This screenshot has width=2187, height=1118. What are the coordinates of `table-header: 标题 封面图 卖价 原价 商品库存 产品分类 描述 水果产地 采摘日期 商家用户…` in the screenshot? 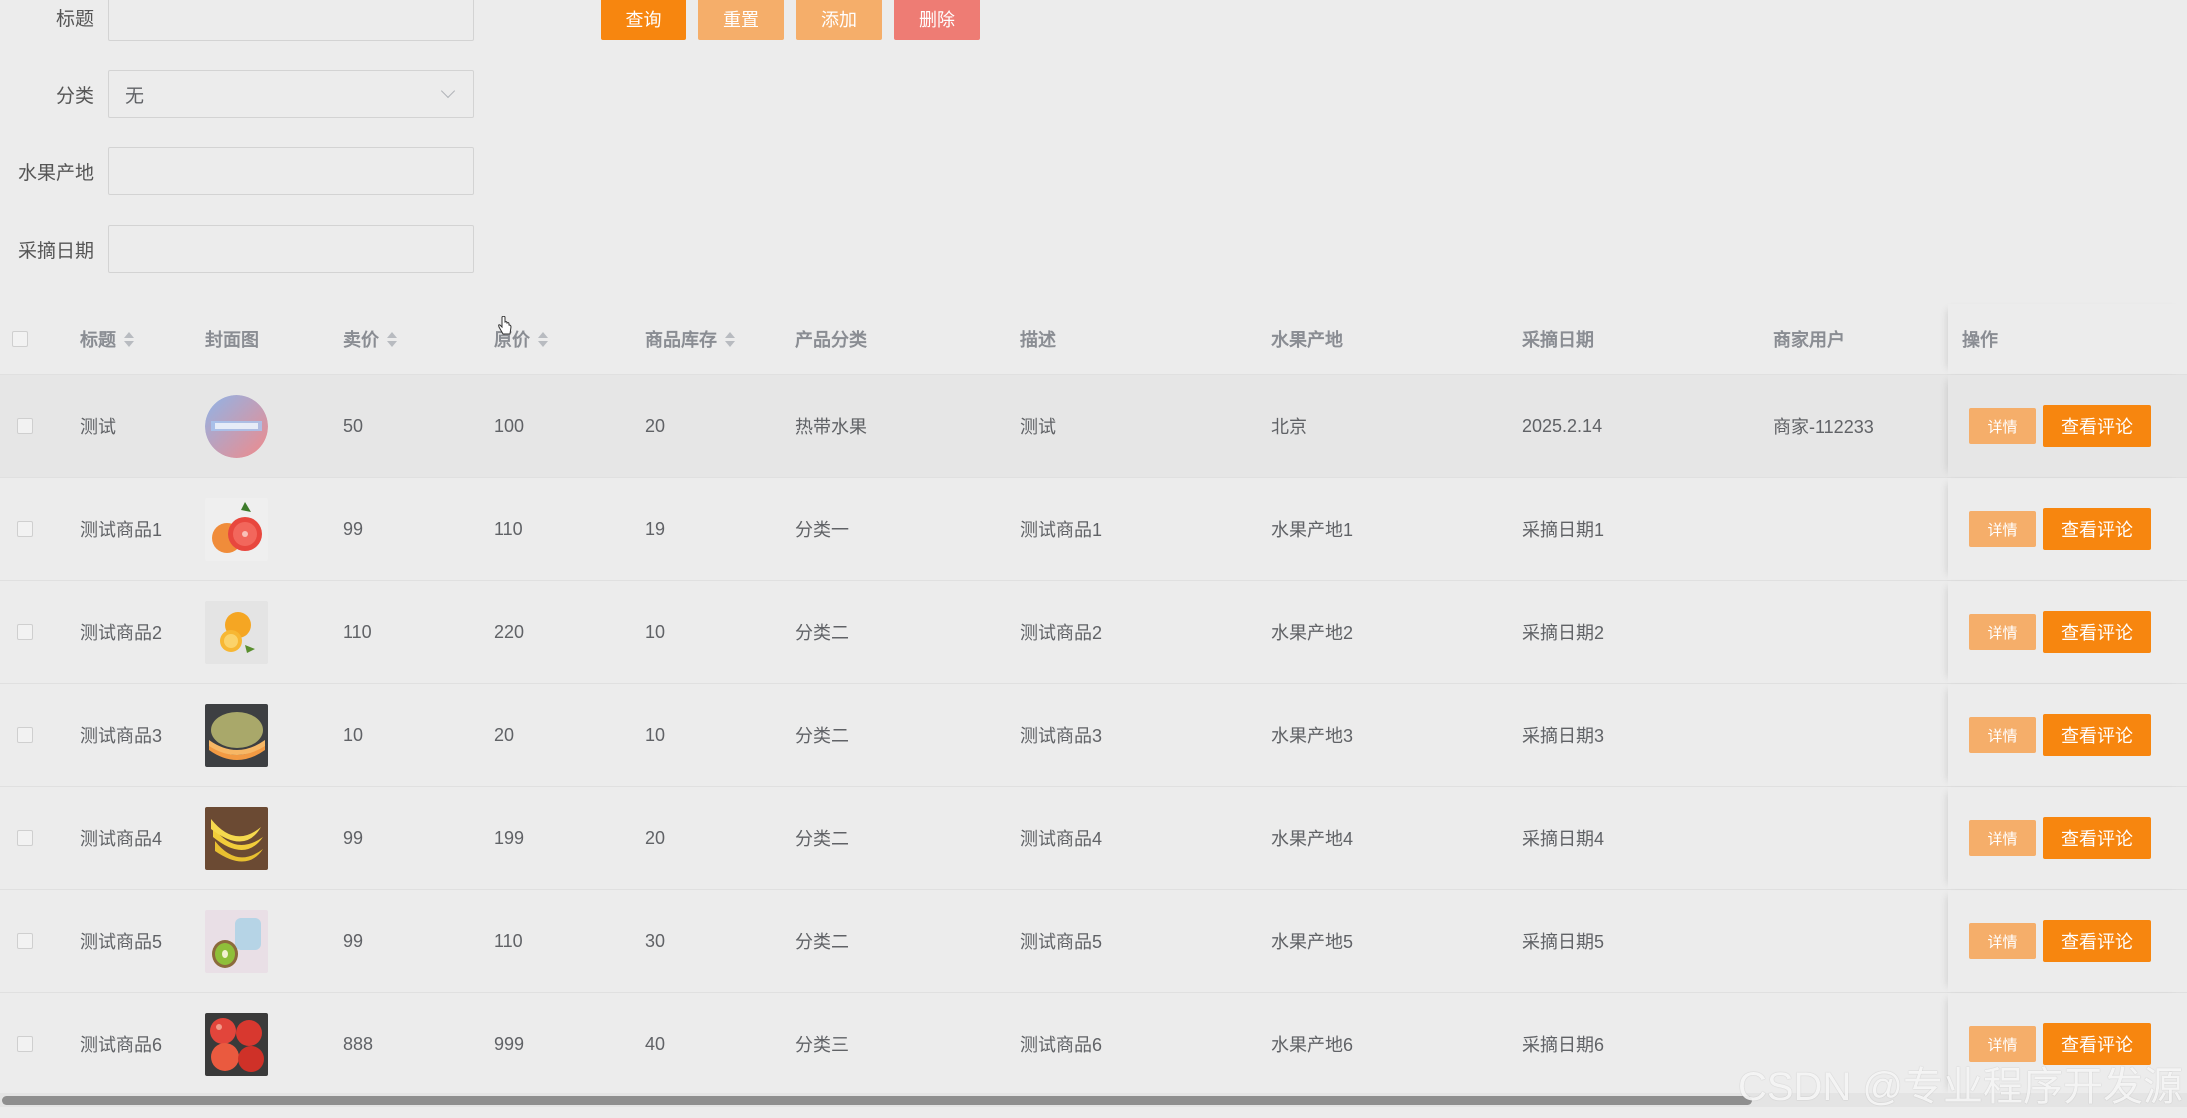 It's located at (1093, 339).